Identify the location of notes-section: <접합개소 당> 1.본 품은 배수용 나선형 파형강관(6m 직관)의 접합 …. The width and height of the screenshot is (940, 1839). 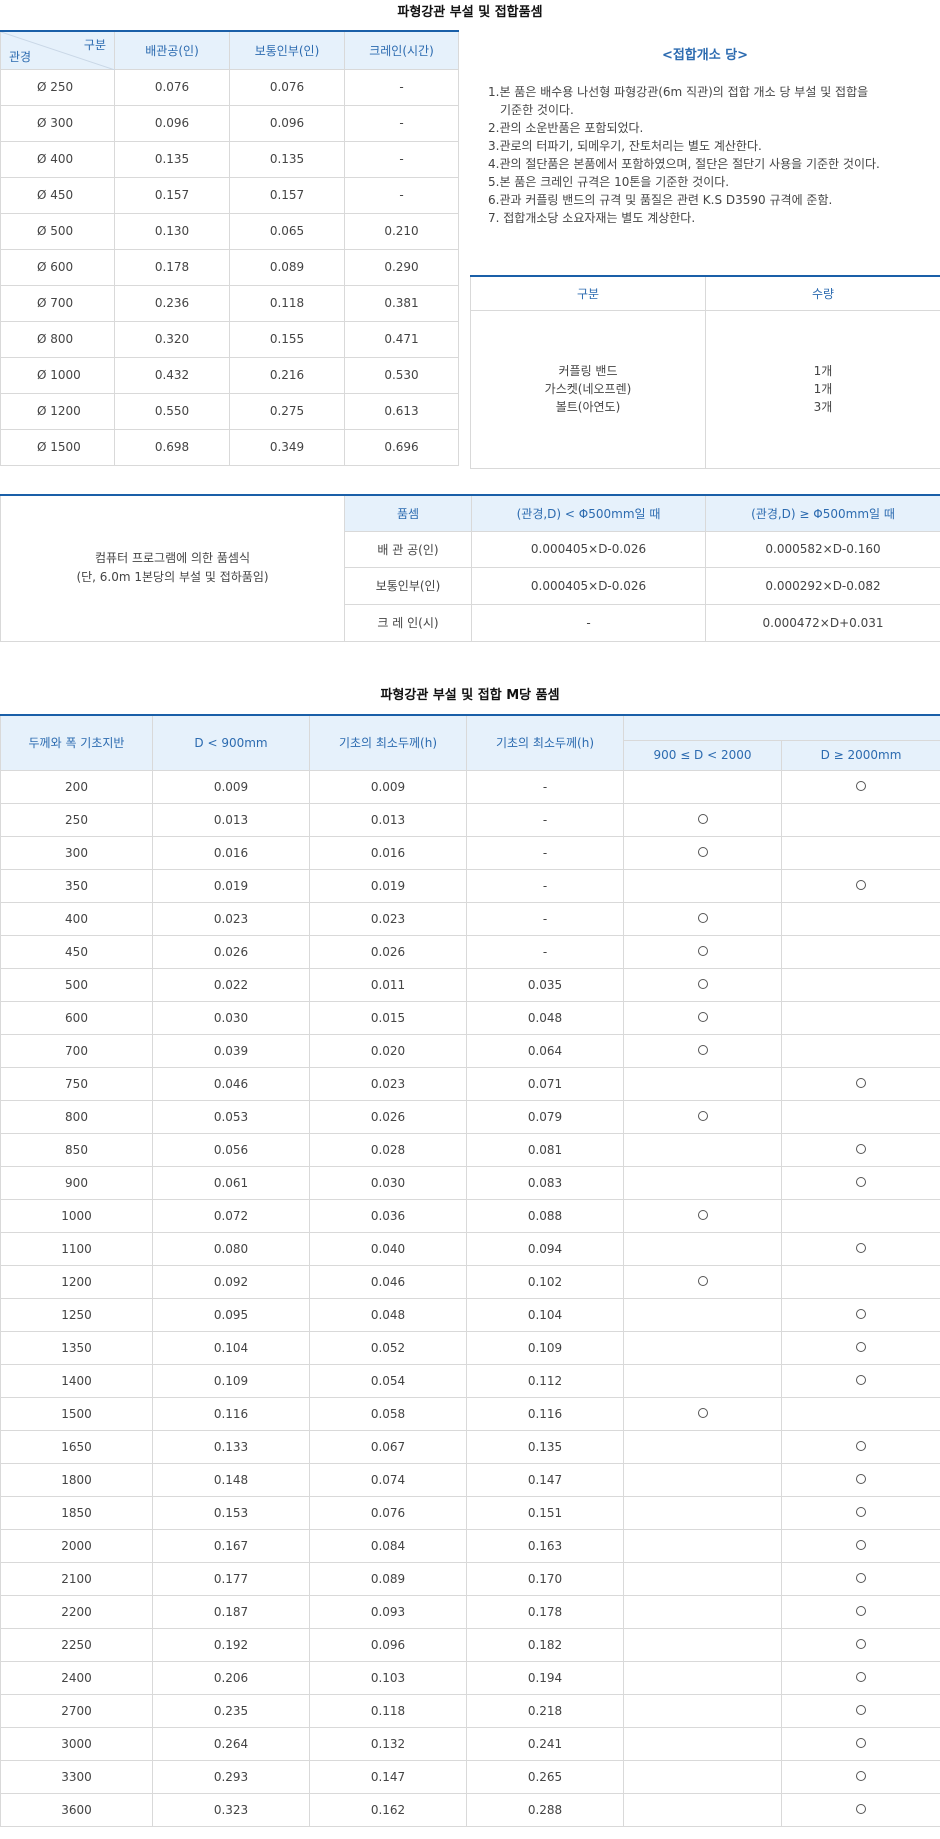
(705, 132).